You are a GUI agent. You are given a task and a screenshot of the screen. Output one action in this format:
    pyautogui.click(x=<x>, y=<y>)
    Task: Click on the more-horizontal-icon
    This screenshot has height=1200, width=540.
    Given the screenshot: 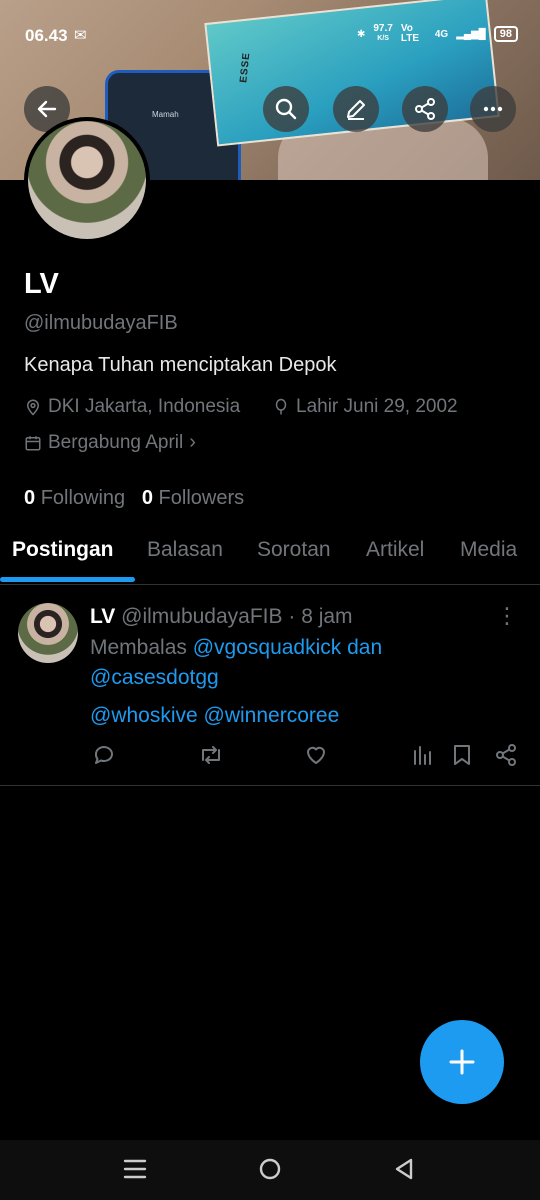 What is the action you would take?
    pyautogui.click(x=493, y=109)
    